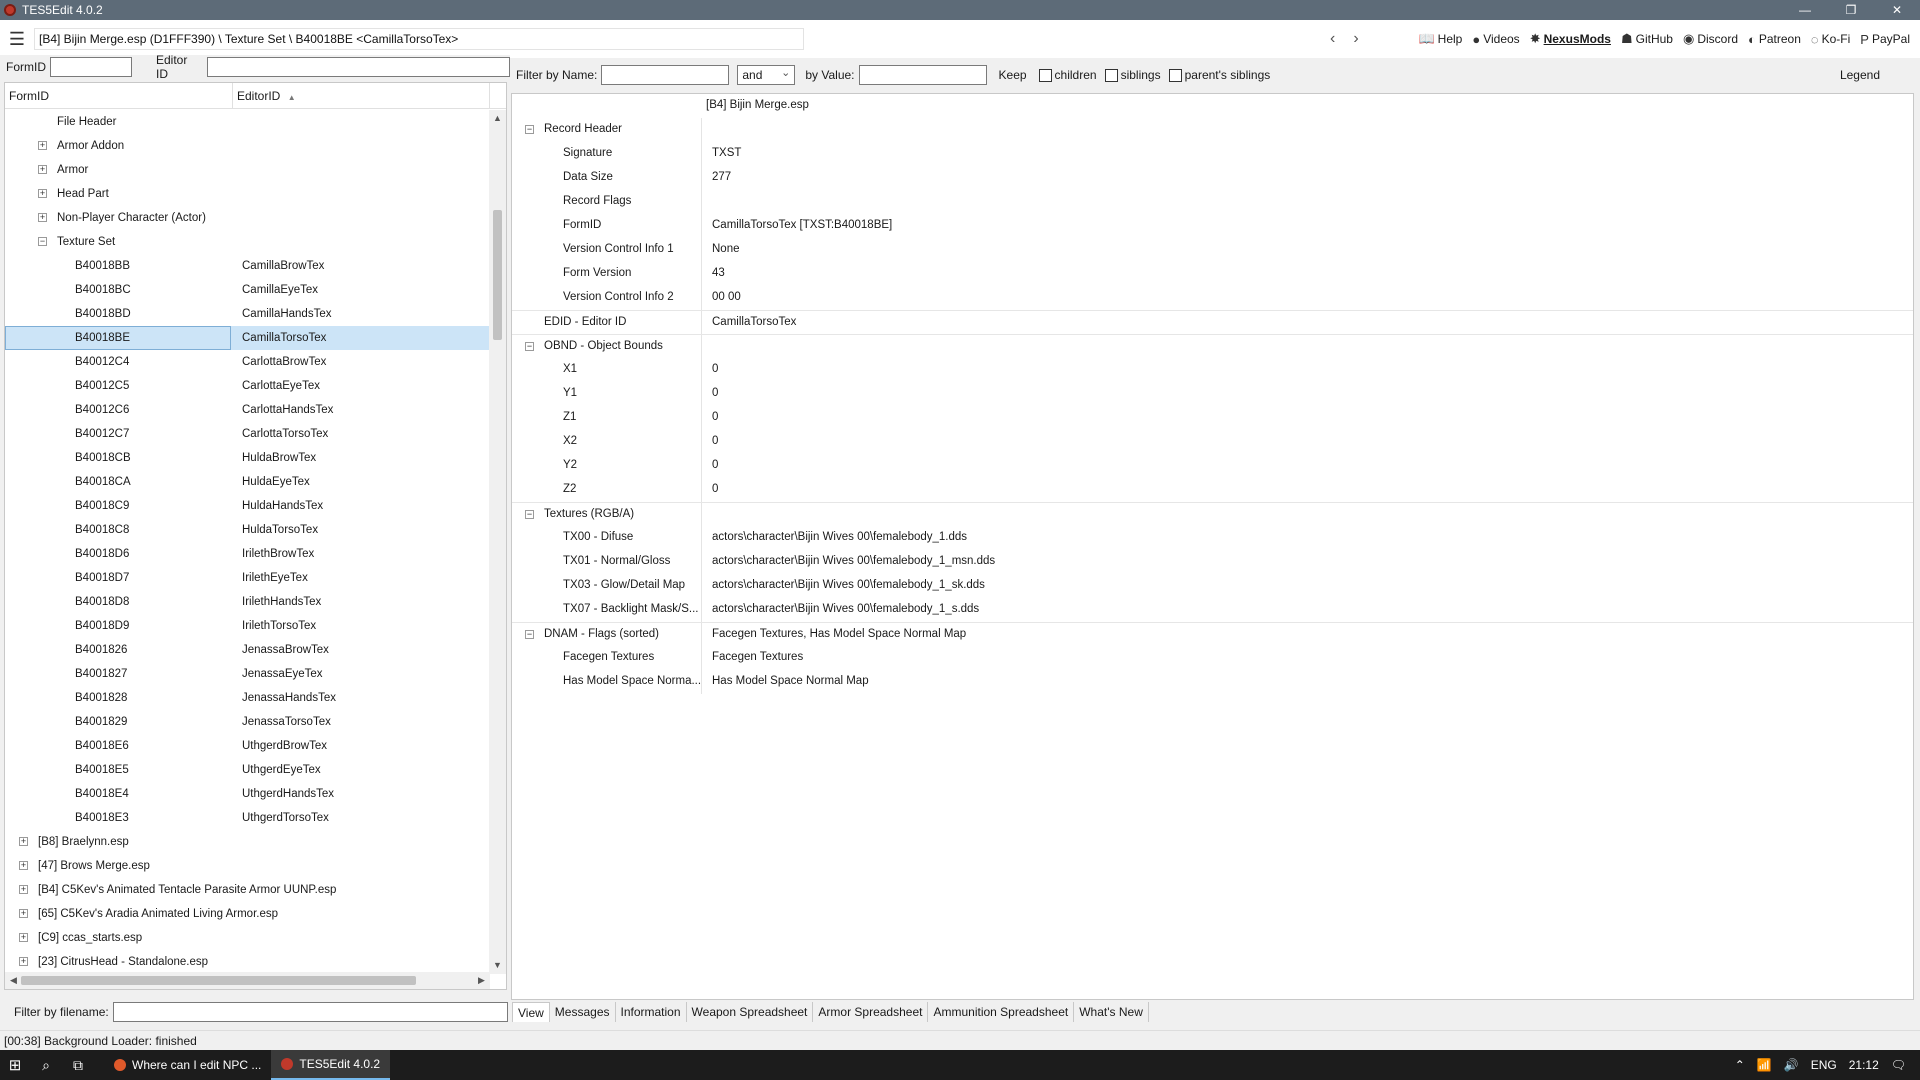 Image resolution: width=1920 pixels, height=1080 pixels. I want to click on record-field-row: − OBND - Object Bounds, so click(1212, 346).